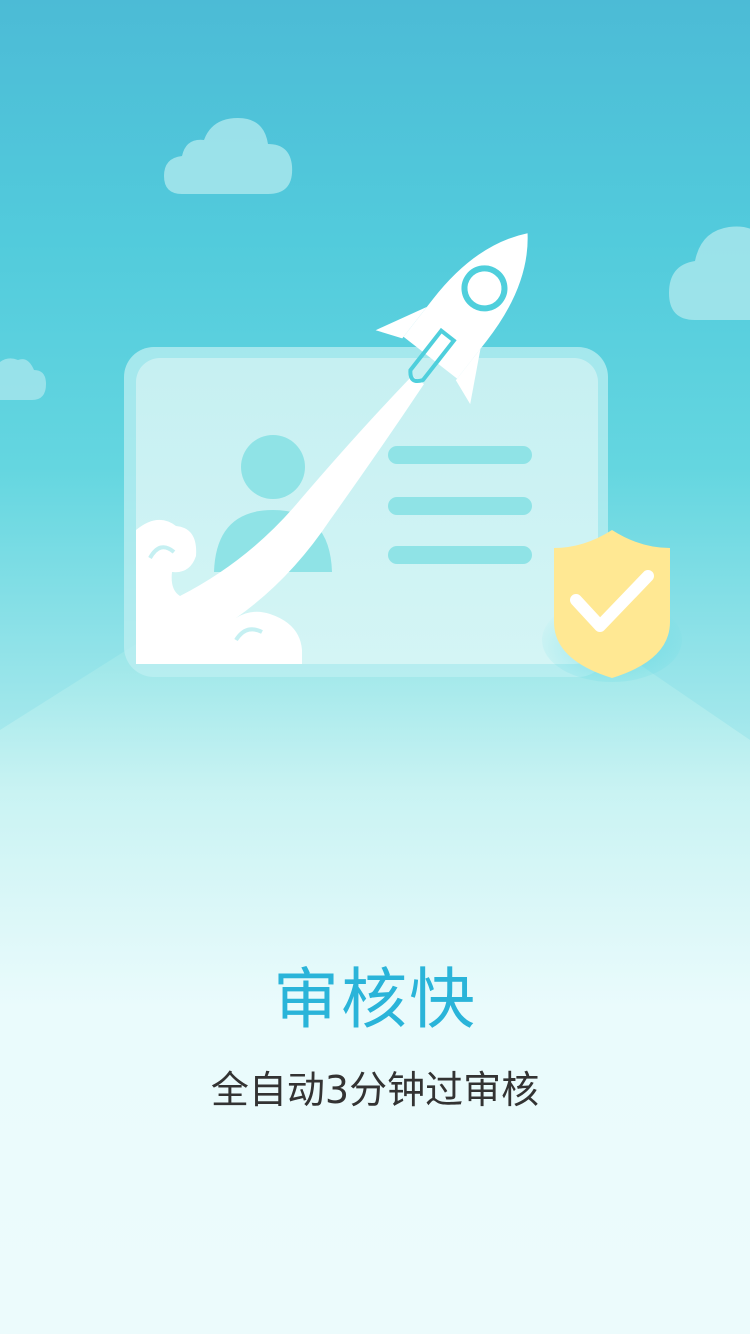  Describe the element at coordinates (375, 1090) in the screenshot. I see `feature-subtitle: 全自动3分钟过审核` at that location.